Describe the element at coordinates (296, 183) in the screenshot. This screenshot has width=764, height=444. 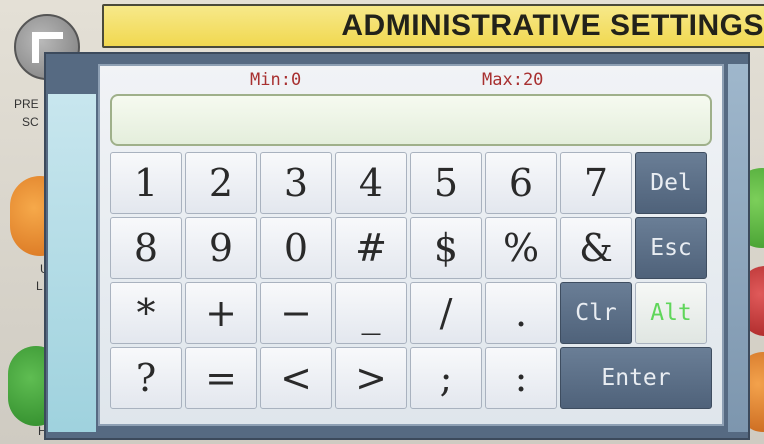
I see `key-3: 3` at that location.